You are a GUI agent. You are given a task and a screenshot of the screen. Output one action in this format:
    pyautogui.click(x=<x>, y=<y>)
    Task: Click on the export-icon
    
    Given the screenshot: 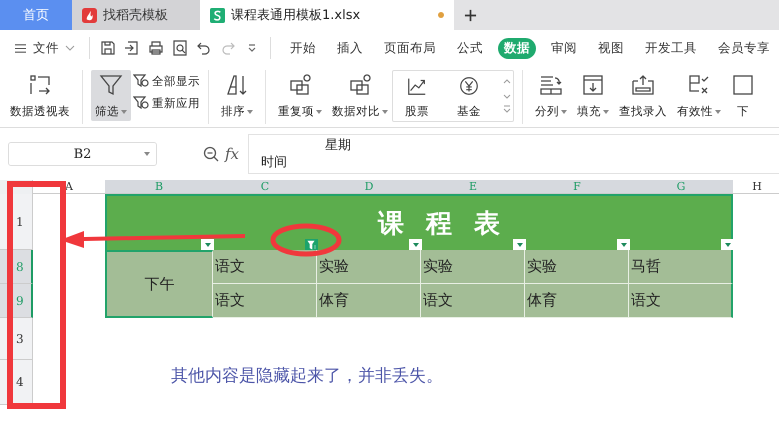 What is the action you would take?
    pyautogui.click(x=132, y=48)
    